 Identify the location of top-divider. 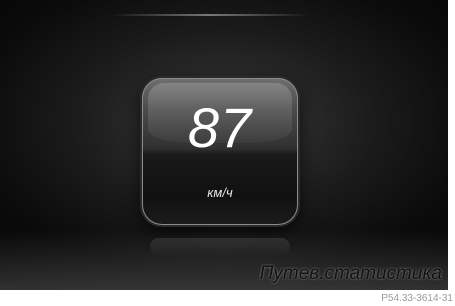
(210, 15).